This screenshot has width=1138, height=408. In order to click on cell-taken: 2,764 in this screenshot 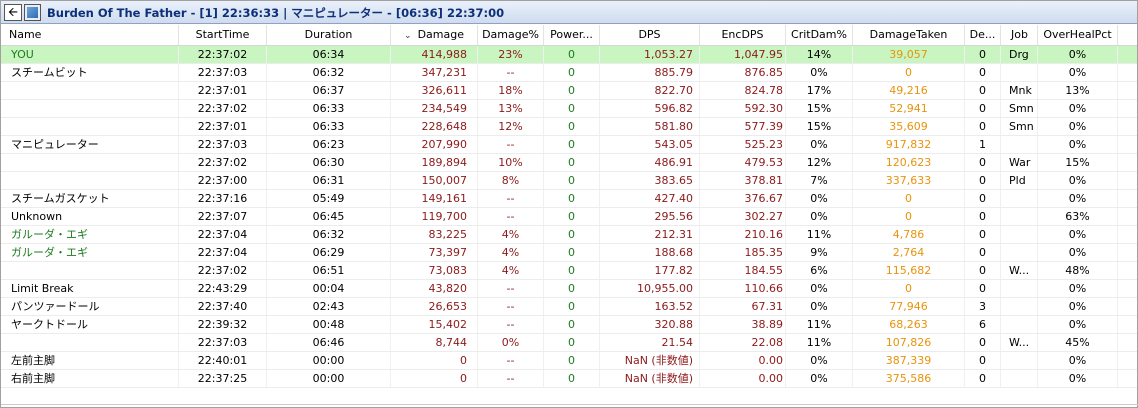, I will do `click(909, 252)`.